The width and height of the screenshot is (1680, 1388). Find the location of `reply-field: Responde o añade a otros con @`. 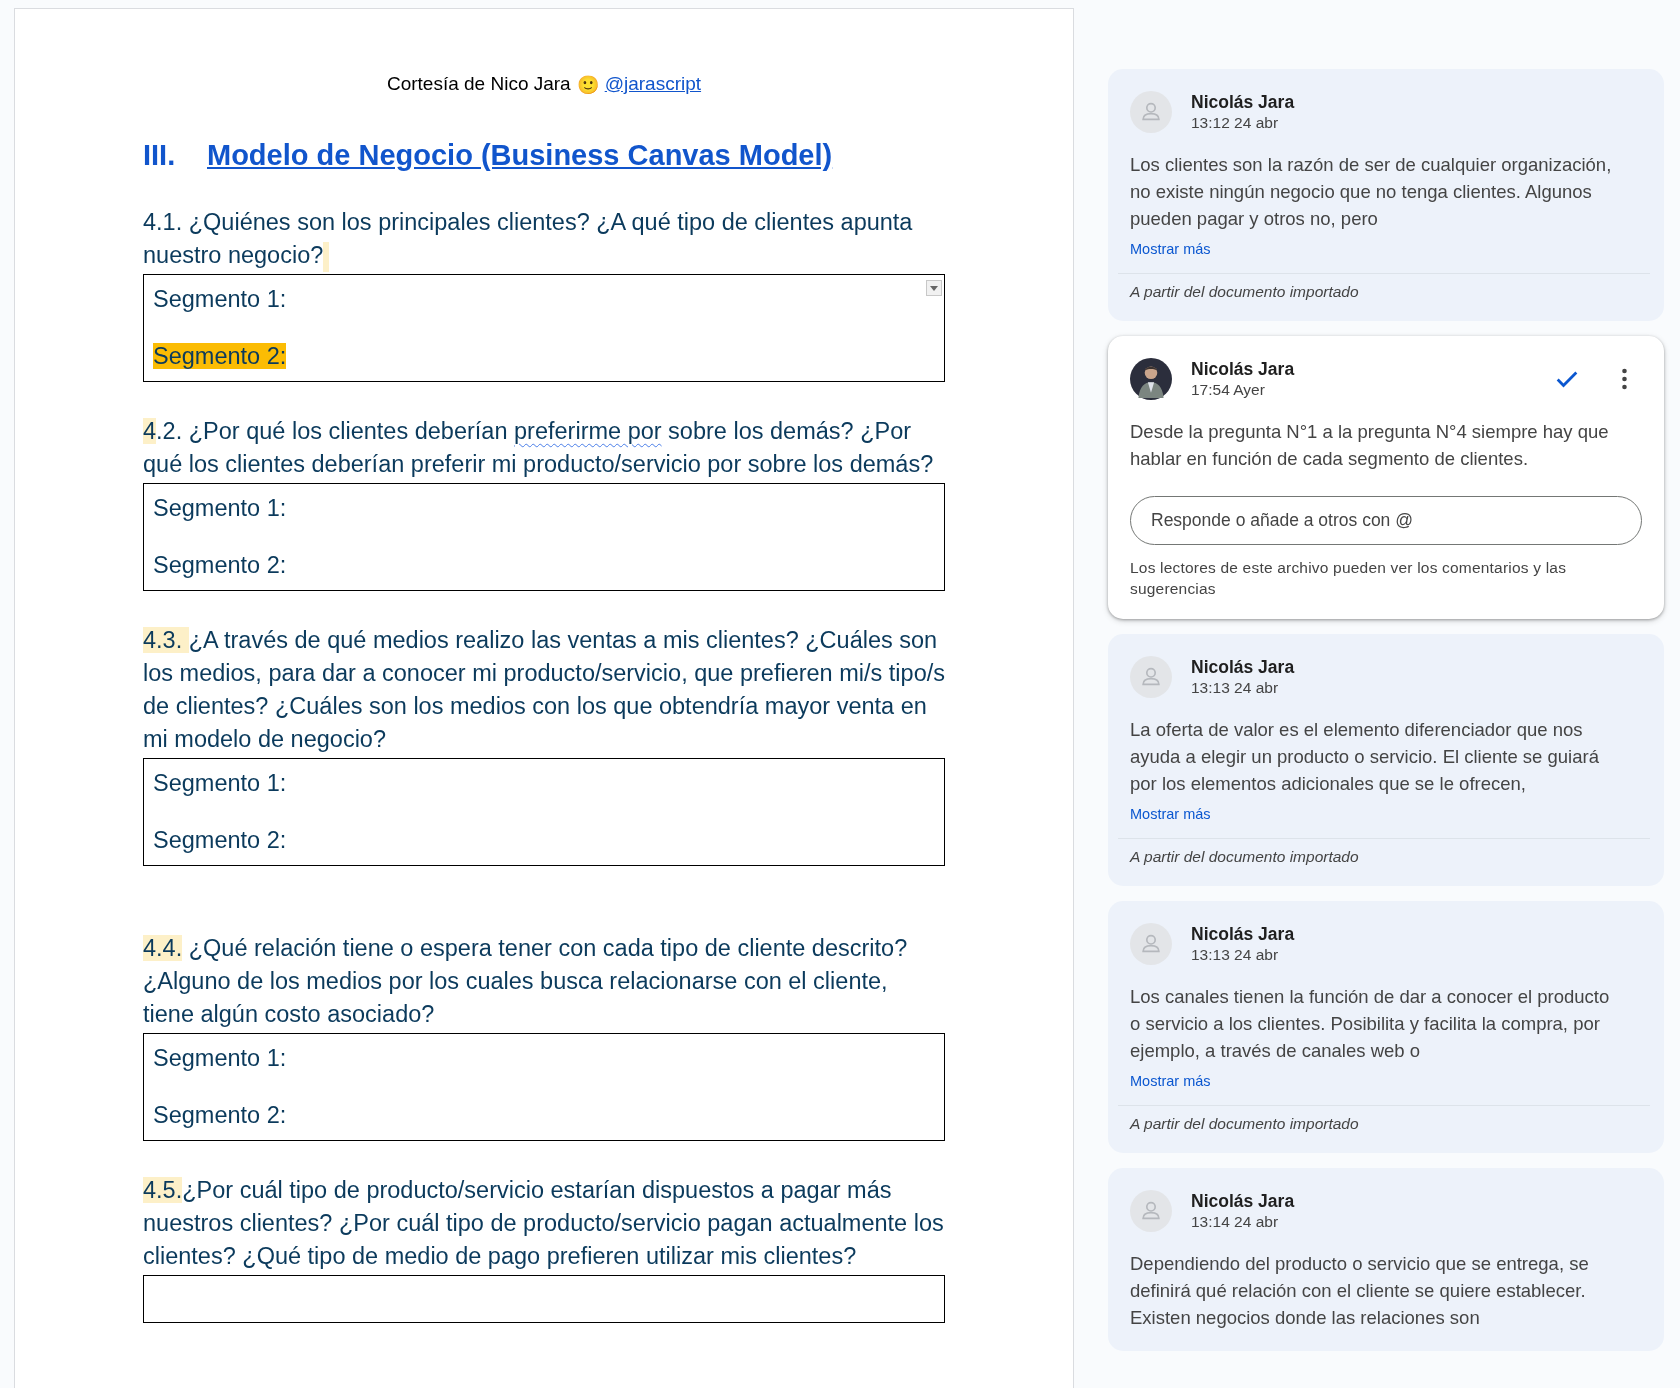

reply-field: Responde o añade a otros con @ is located at coordinates (1386, 520).